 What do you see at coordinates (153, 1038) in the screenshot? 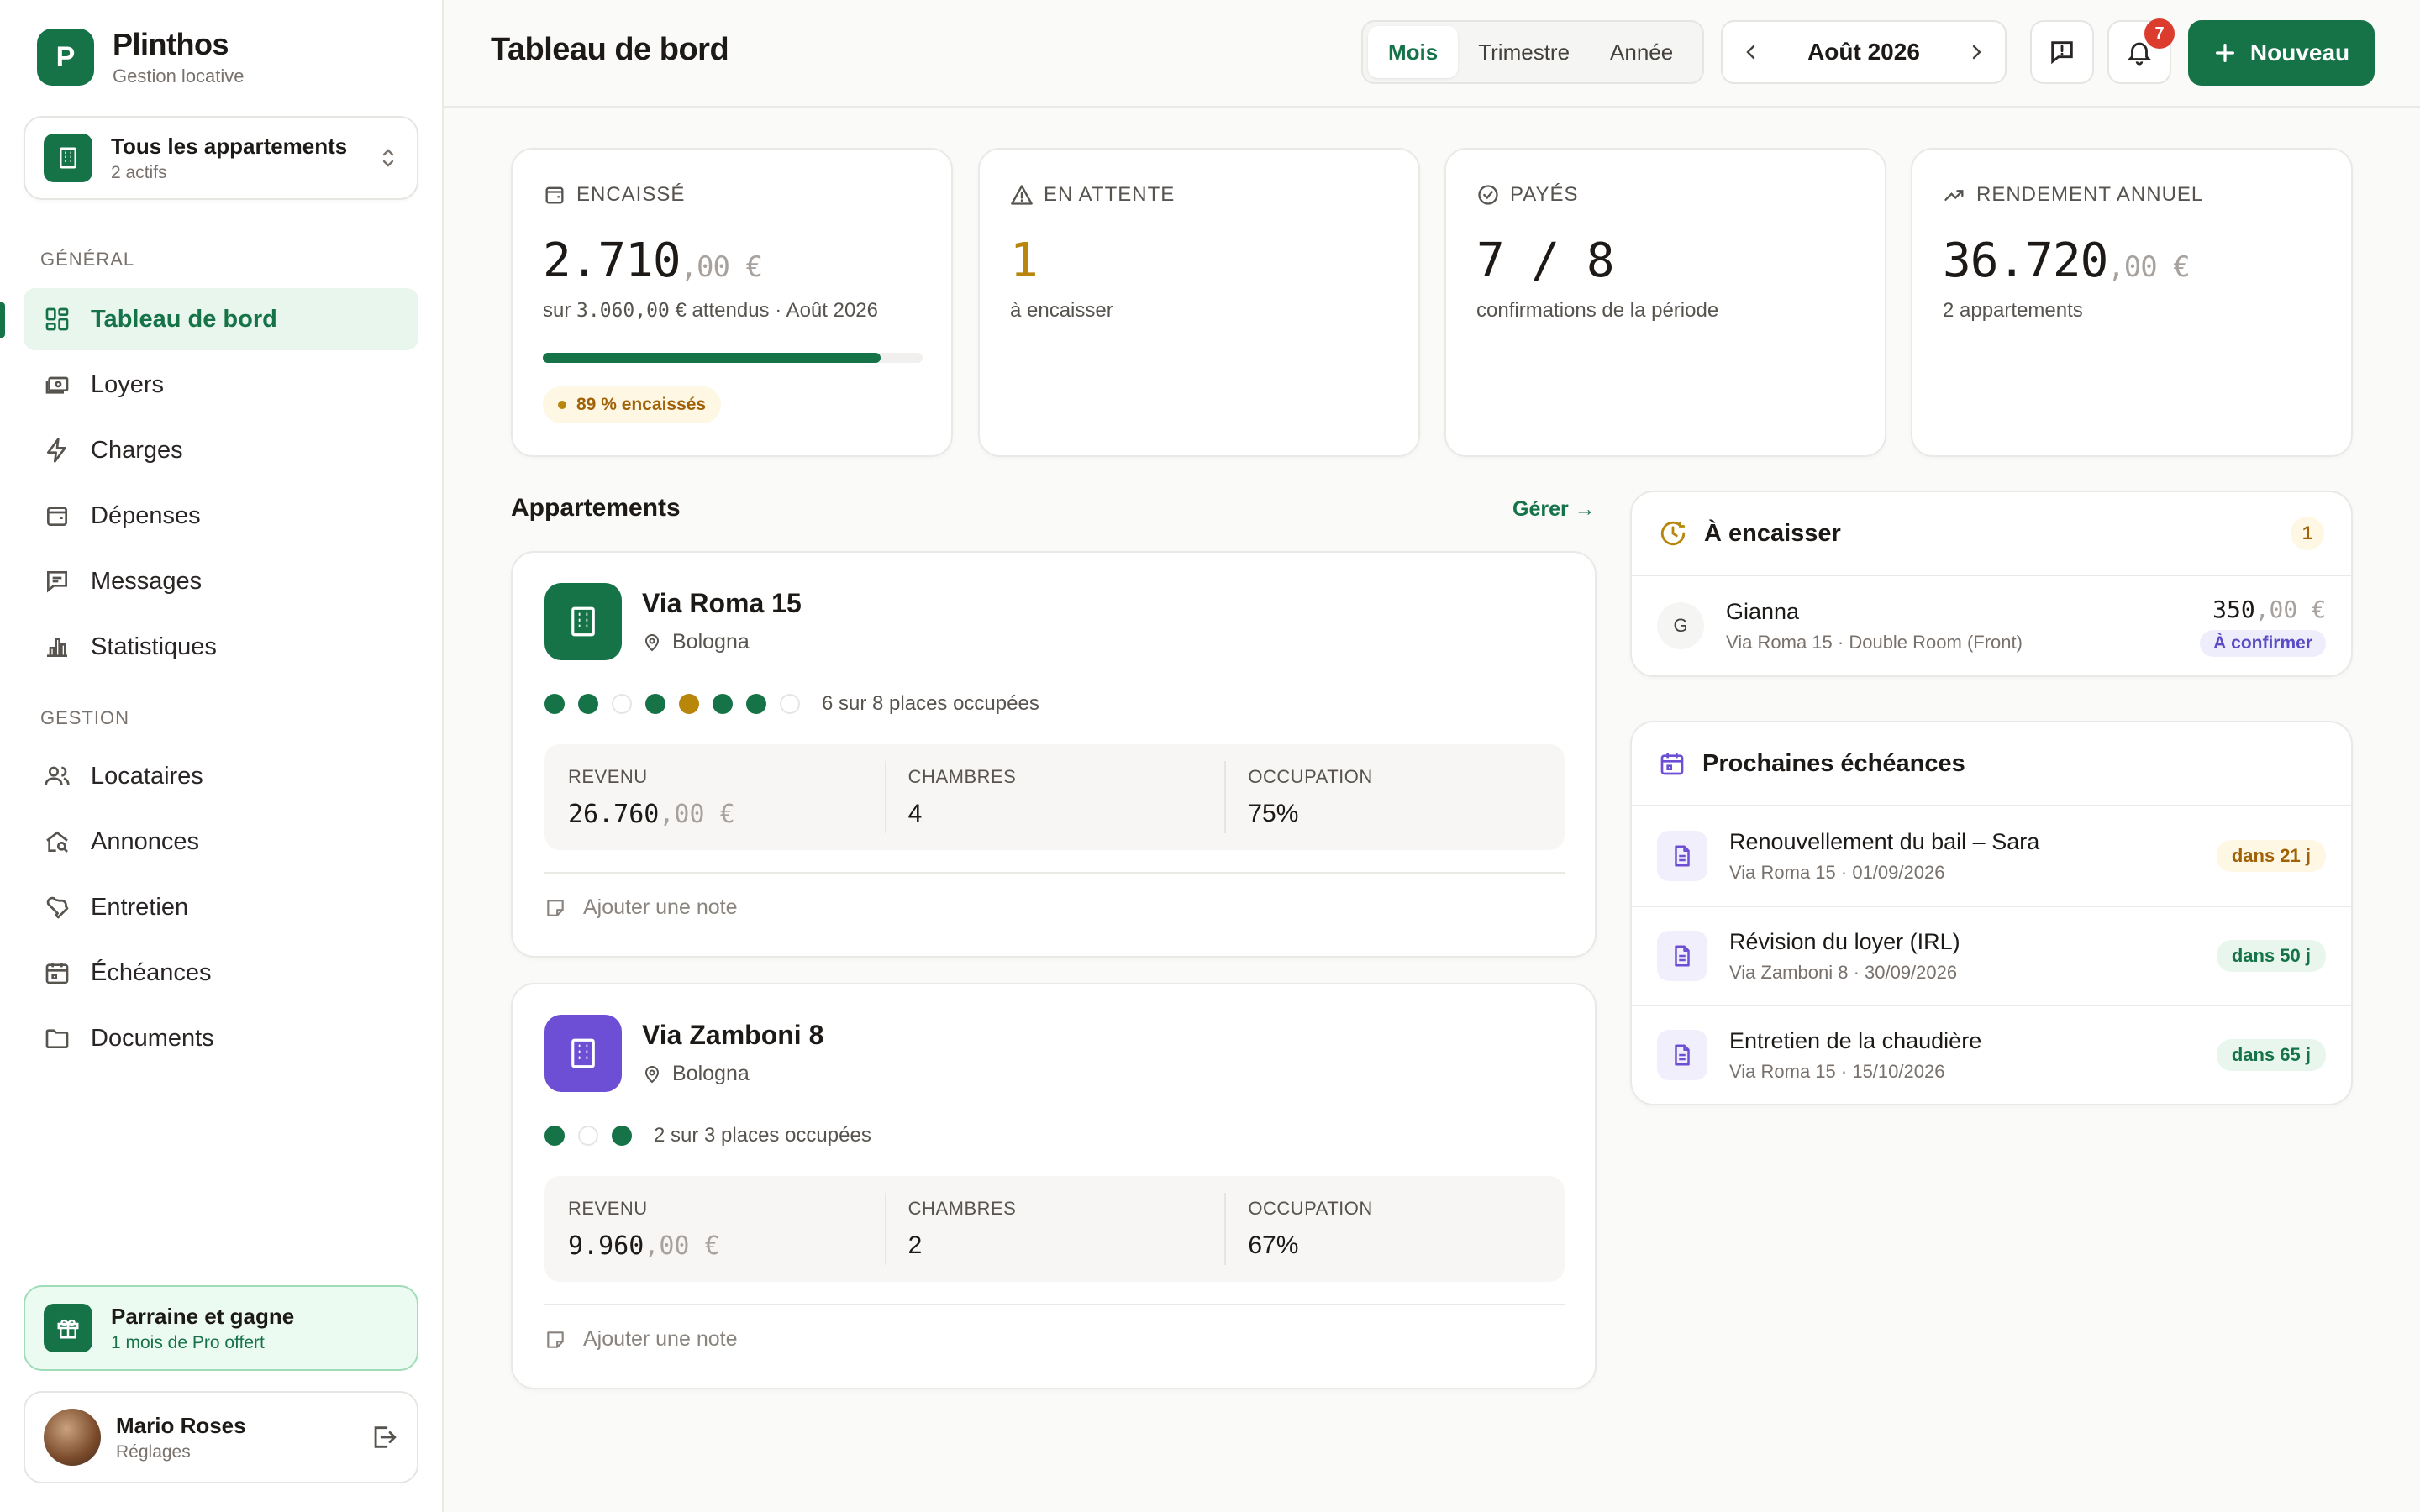
I see `nav-item-label: Documents` at bounding box center [153, 1038].